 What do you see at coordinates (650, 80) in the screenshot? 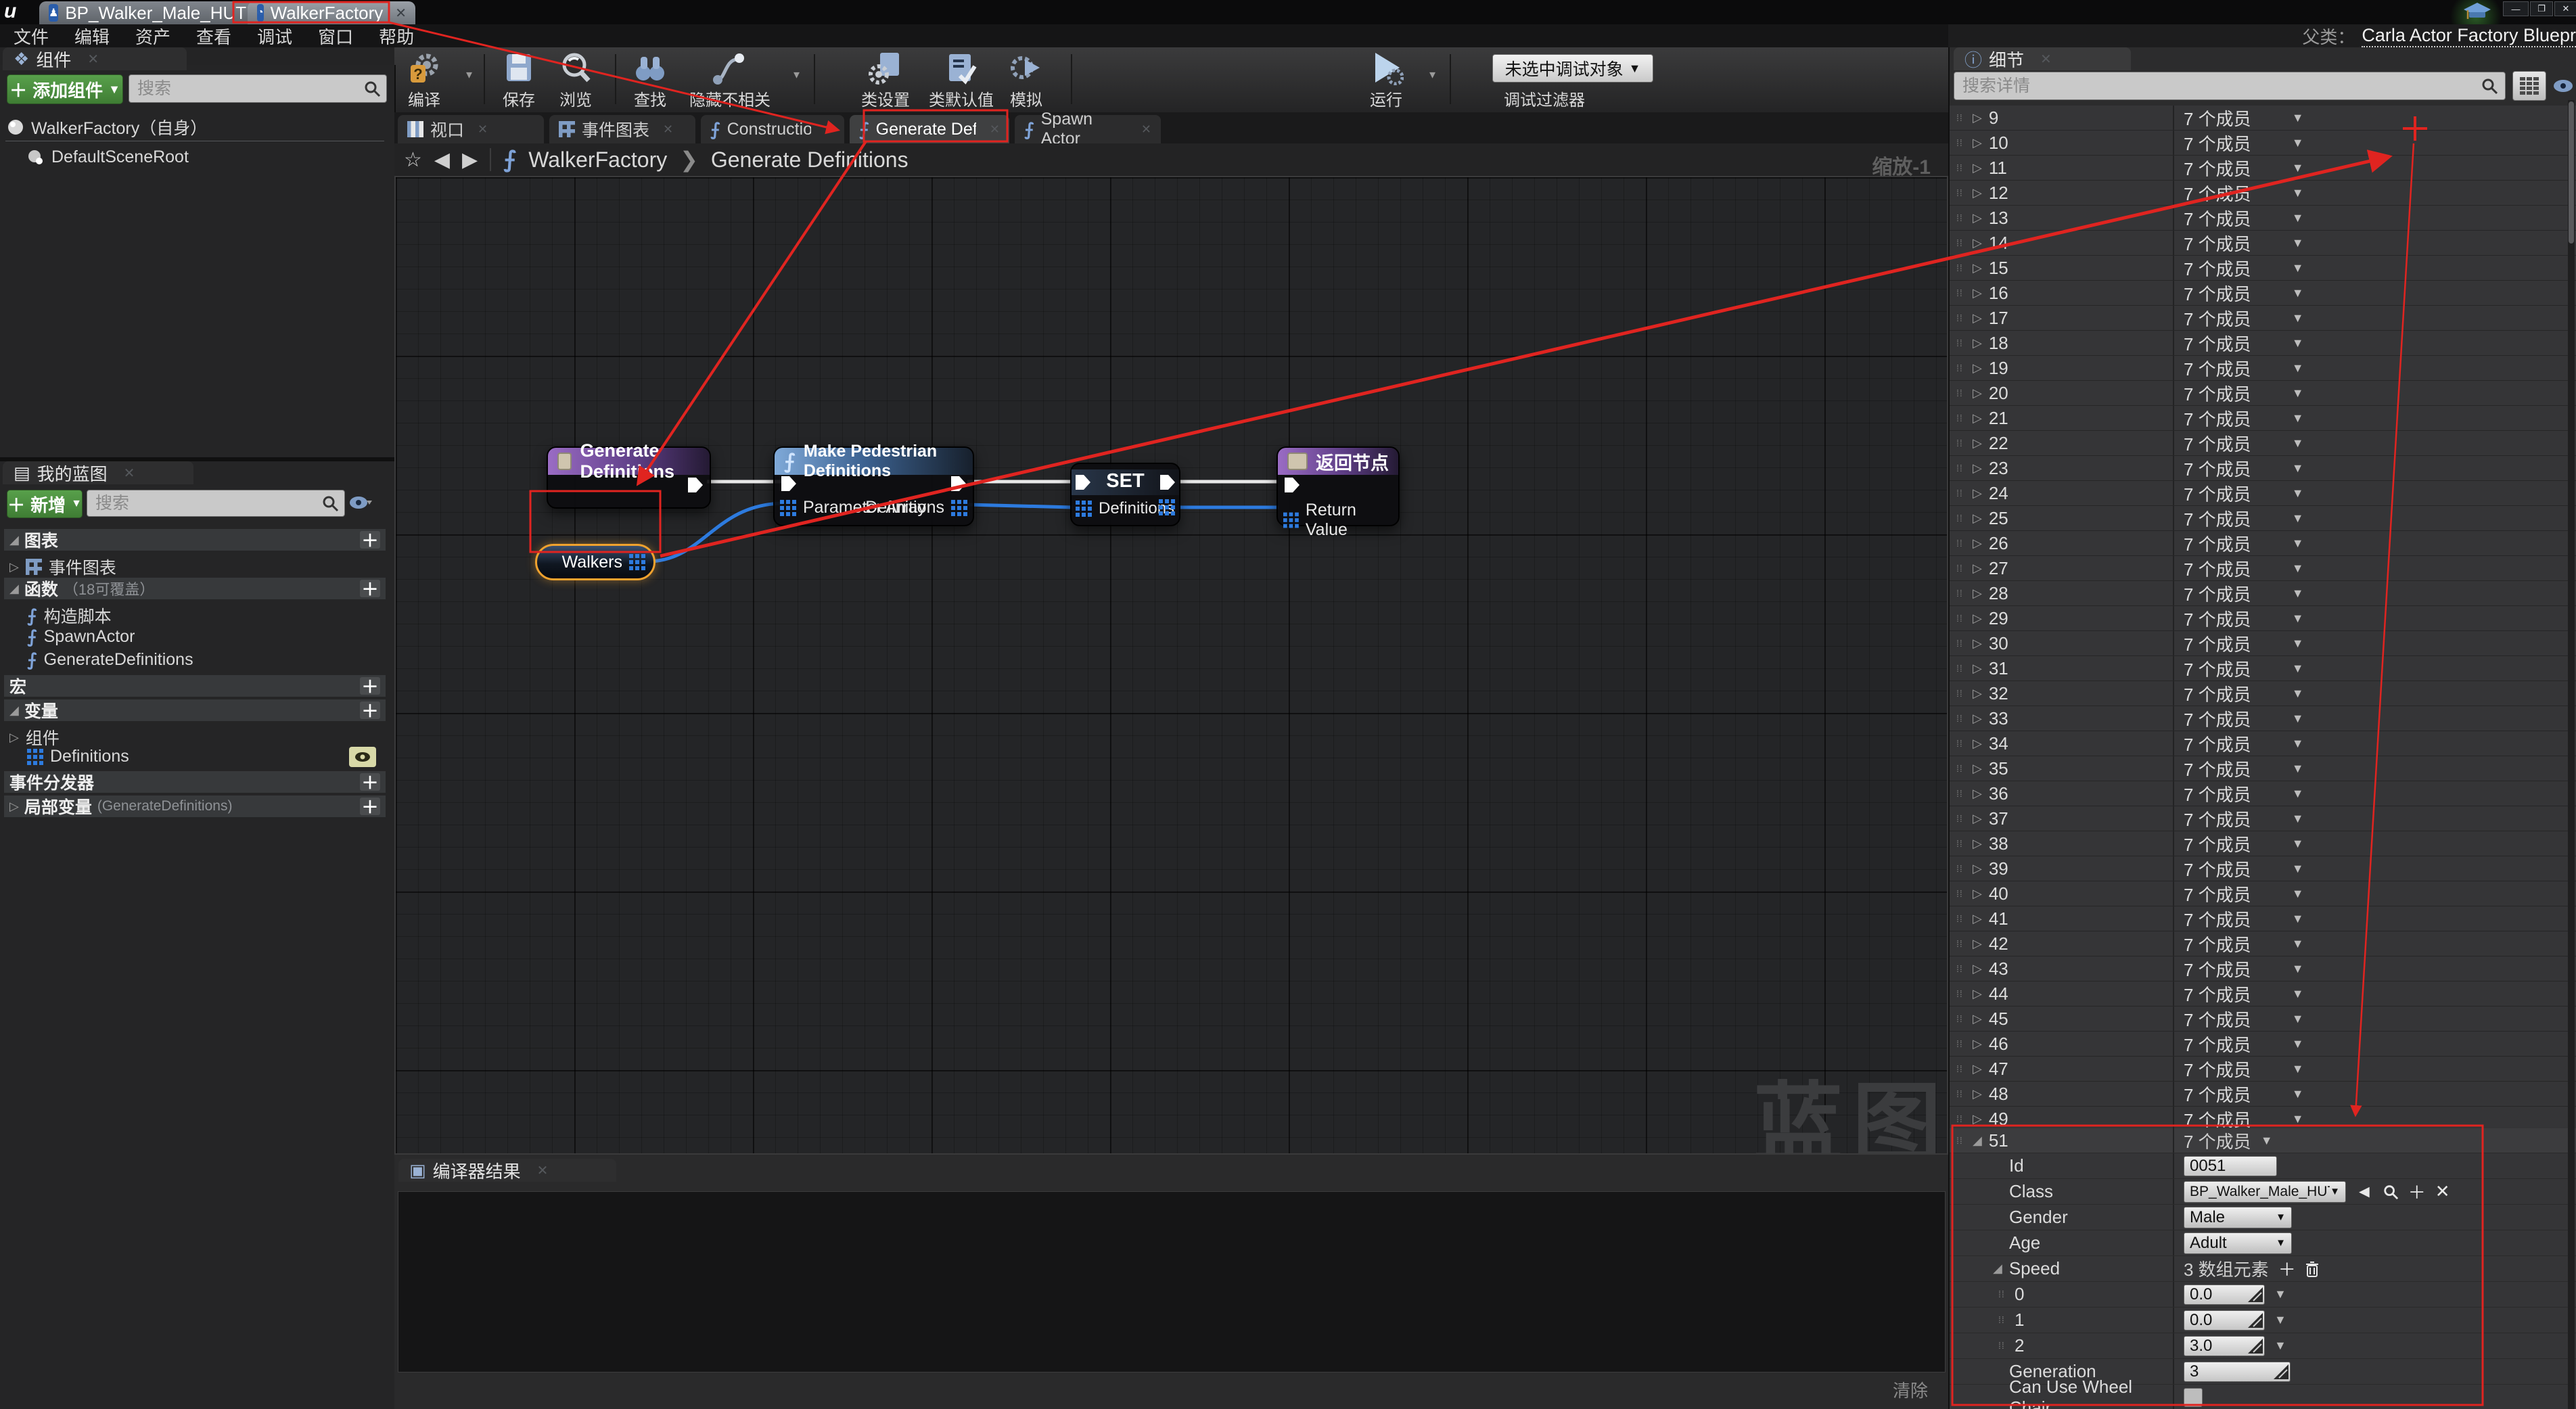
I see `find-button: 查找` at bounding box center [650, 80].